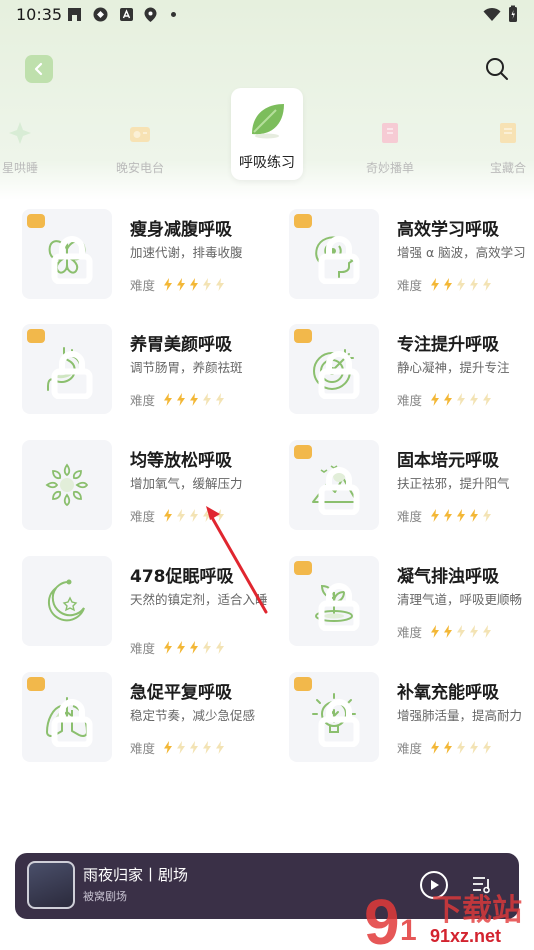  What do you see at coordinates (492, 14) in the screenshot?
I see `wifi-icon` at bounding box center [492, 14].